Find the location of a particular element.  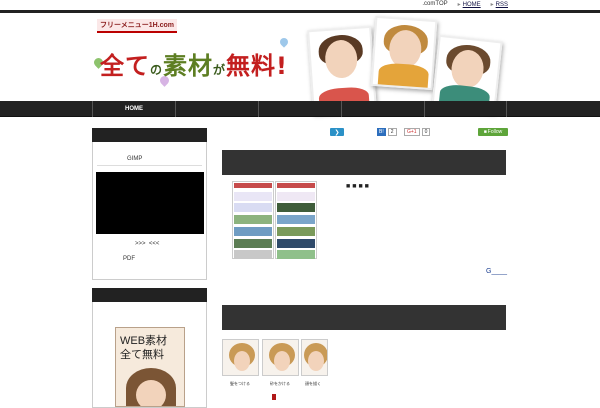

logo-text-3: 素材 is located at coordinates (188, 66).